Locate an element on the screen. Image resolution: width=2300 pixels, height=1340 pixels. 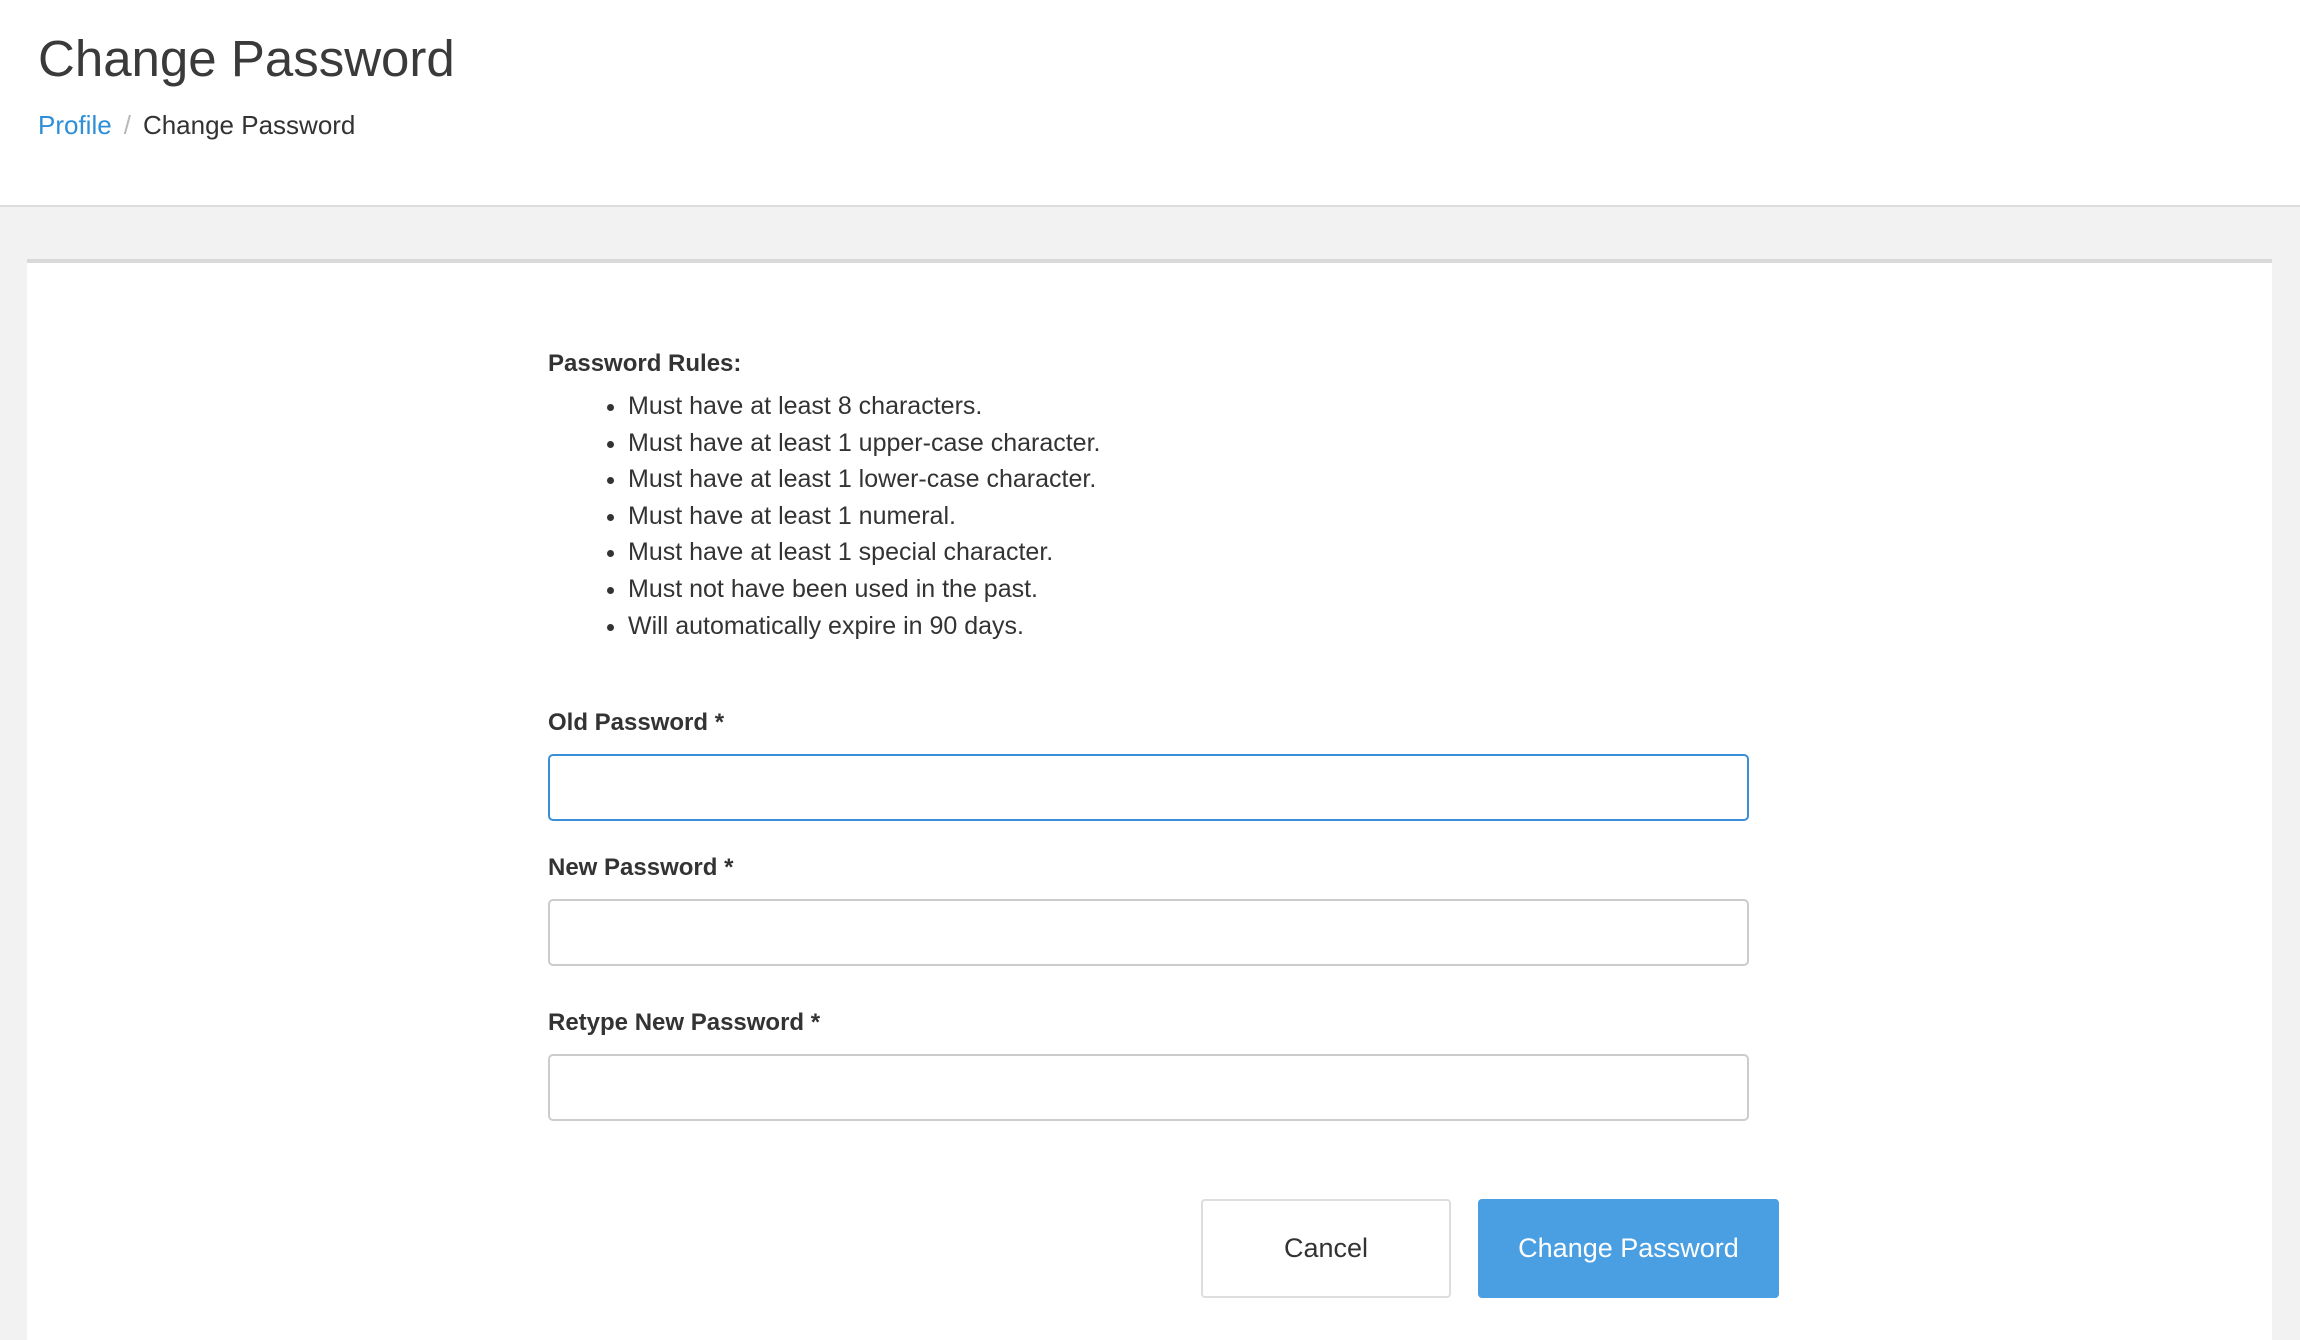
breadcrumb-current: Change Password is located at coordinates (249, 125).